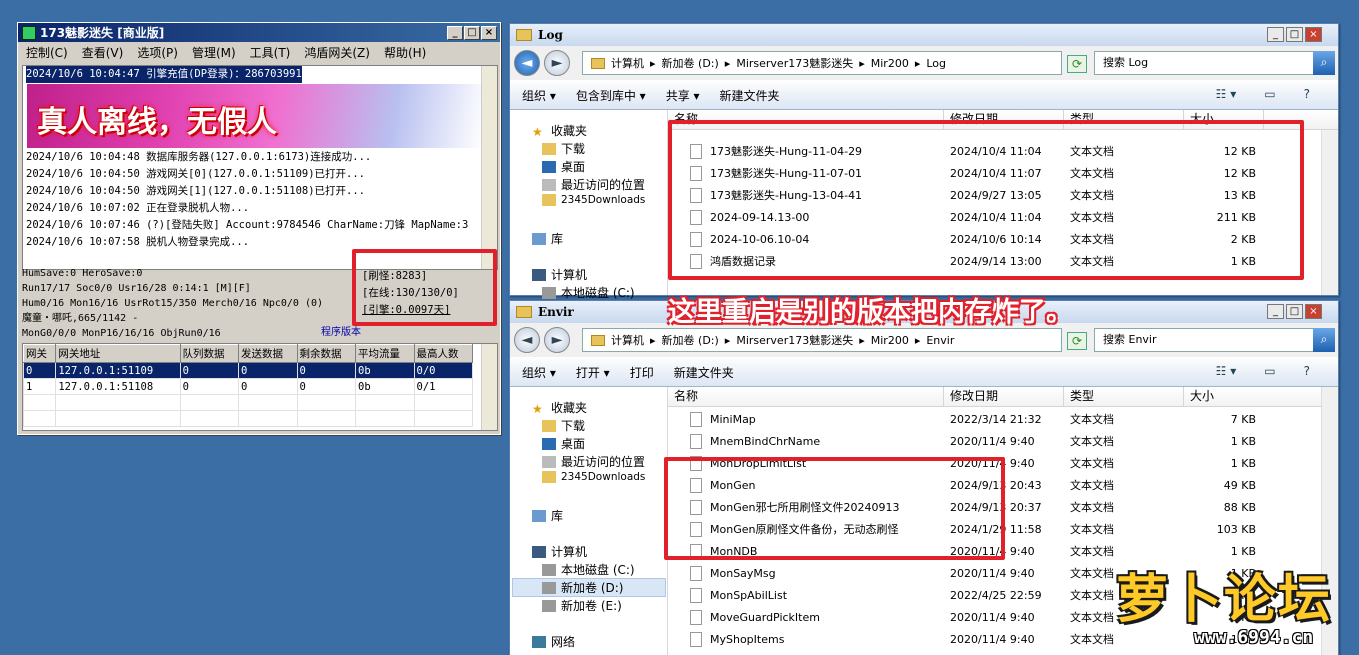 Image resolution: width=1359 pixels, height=655 pixels. Describe the element at coordinates (1243, 441) in the screenshot. I see `file-size: 1 KB` at that location.